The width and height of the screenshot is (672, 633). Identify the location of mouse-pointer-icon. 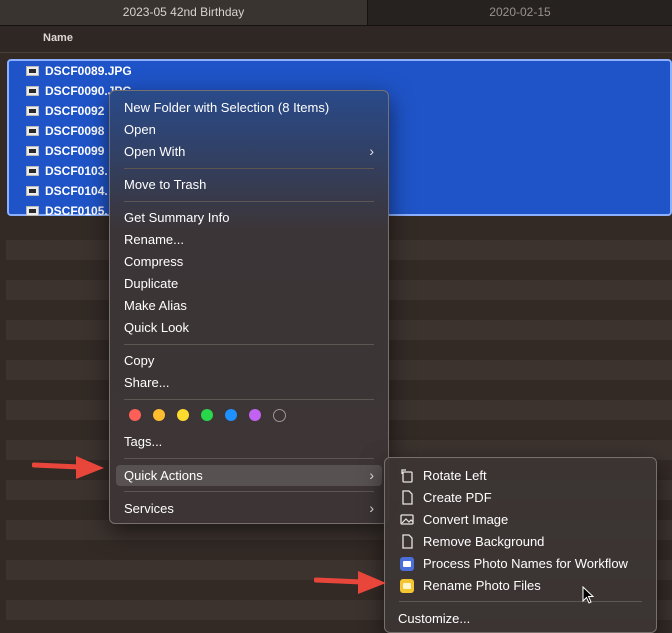
(588, 595).